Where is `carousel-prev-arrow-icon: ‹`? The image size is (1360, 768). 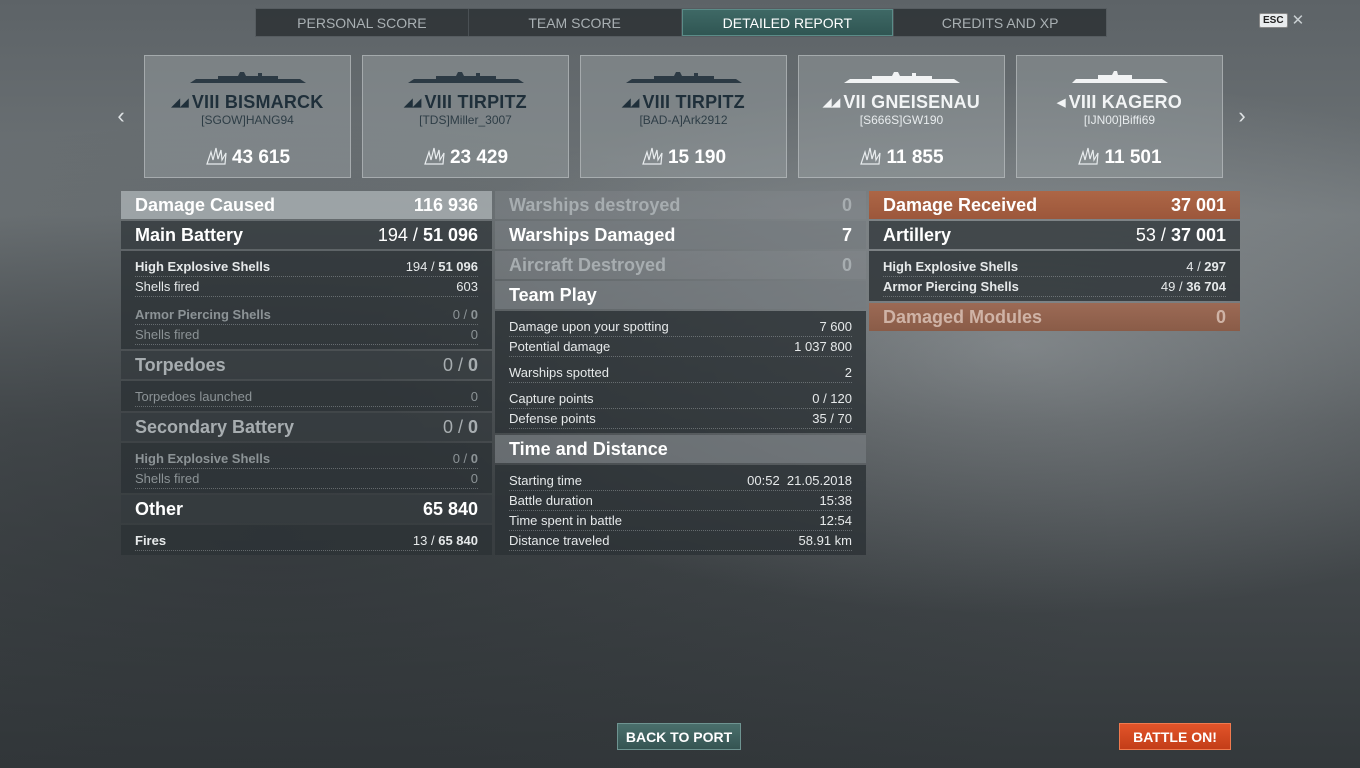 carousel-prev-arrow-icon: ‹ is located at coordinates (121, 115).